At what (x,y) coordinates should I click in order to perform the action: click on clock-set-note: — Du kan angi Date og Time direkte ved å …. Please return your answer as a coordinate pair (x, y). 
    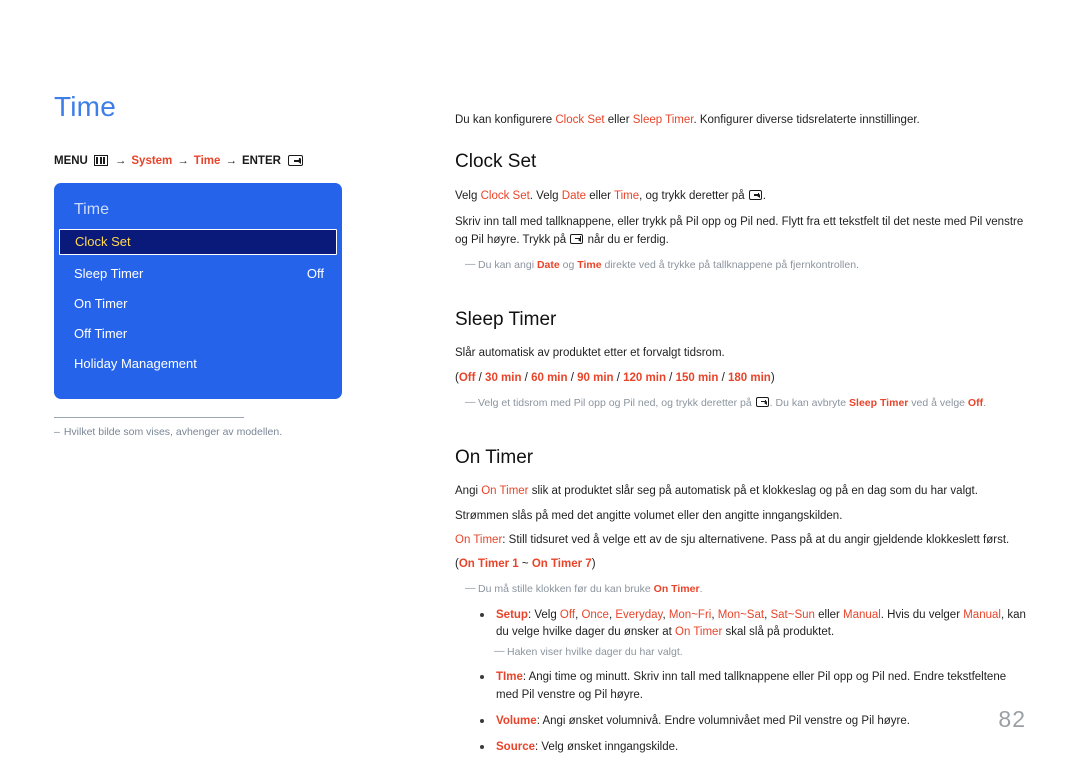
    Looking at the image, I should click on (746, 266).